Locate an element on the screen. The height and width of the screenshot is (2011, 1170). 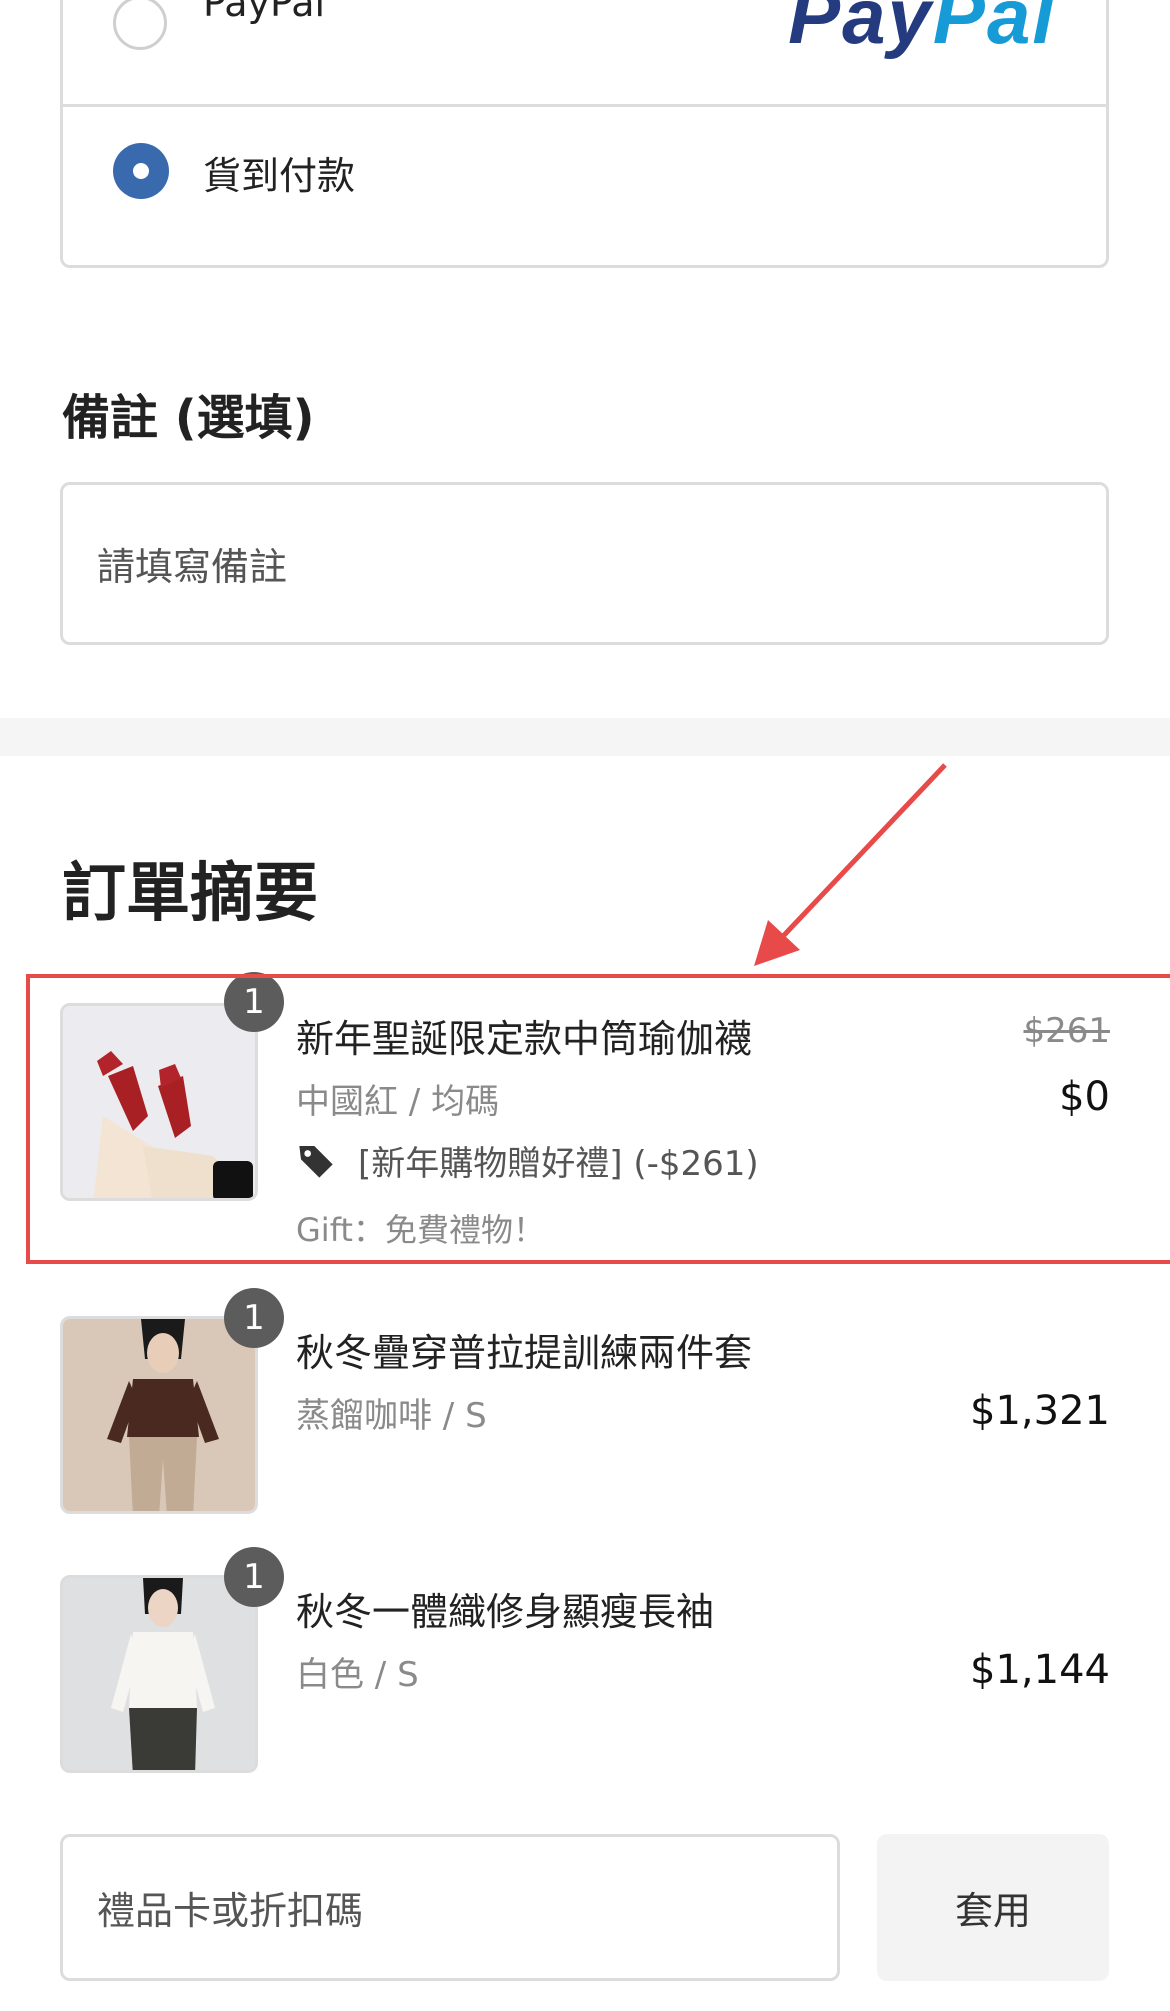
apply-button: 套用 is located at coordinates (993, 1907).